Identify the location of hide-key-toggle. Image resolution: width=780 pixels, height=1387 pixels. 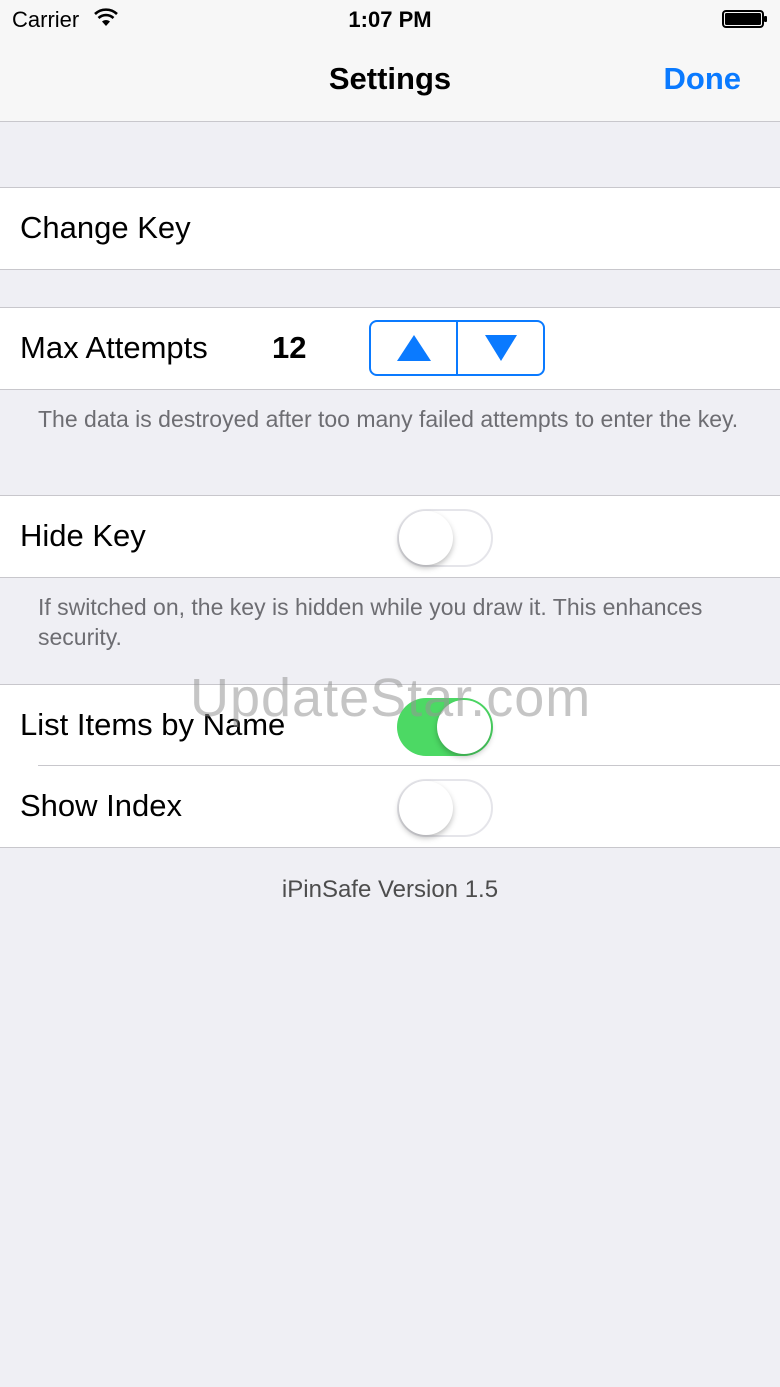
(445, 538).